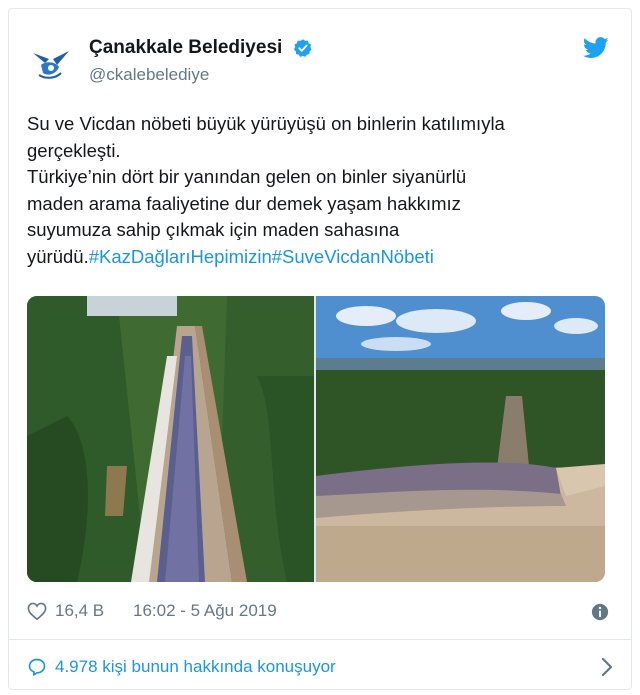 The width and height of the screenshot is (640, 695). I want to click on hashtag-kazdaglari: #KazDağlarıHepimizin, so click(180, 256).